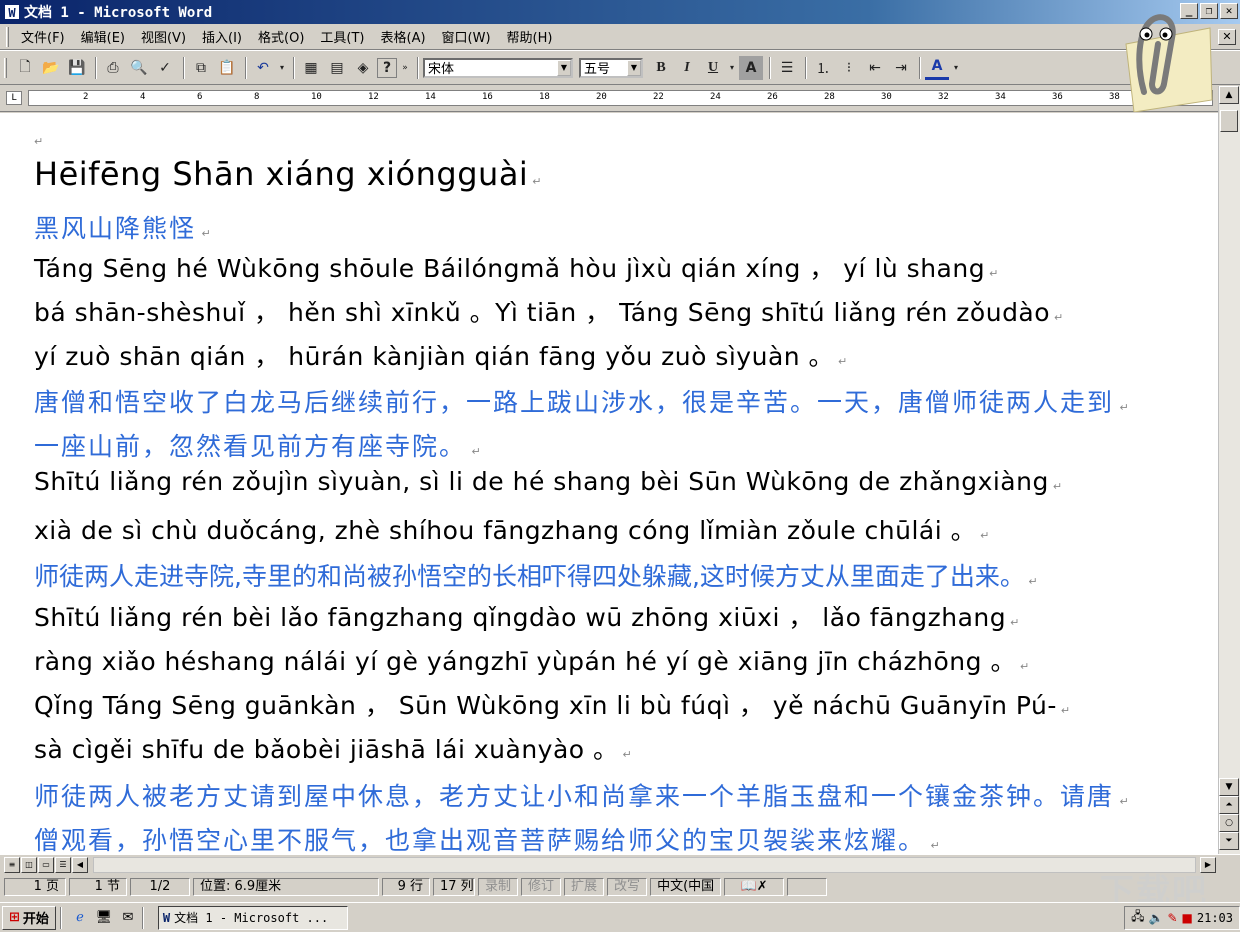 This screenshot has width=1240, height=932. Describe the element at coordinates (77, 68) in the screenshot. I see `save-icon: 💾` at that location.